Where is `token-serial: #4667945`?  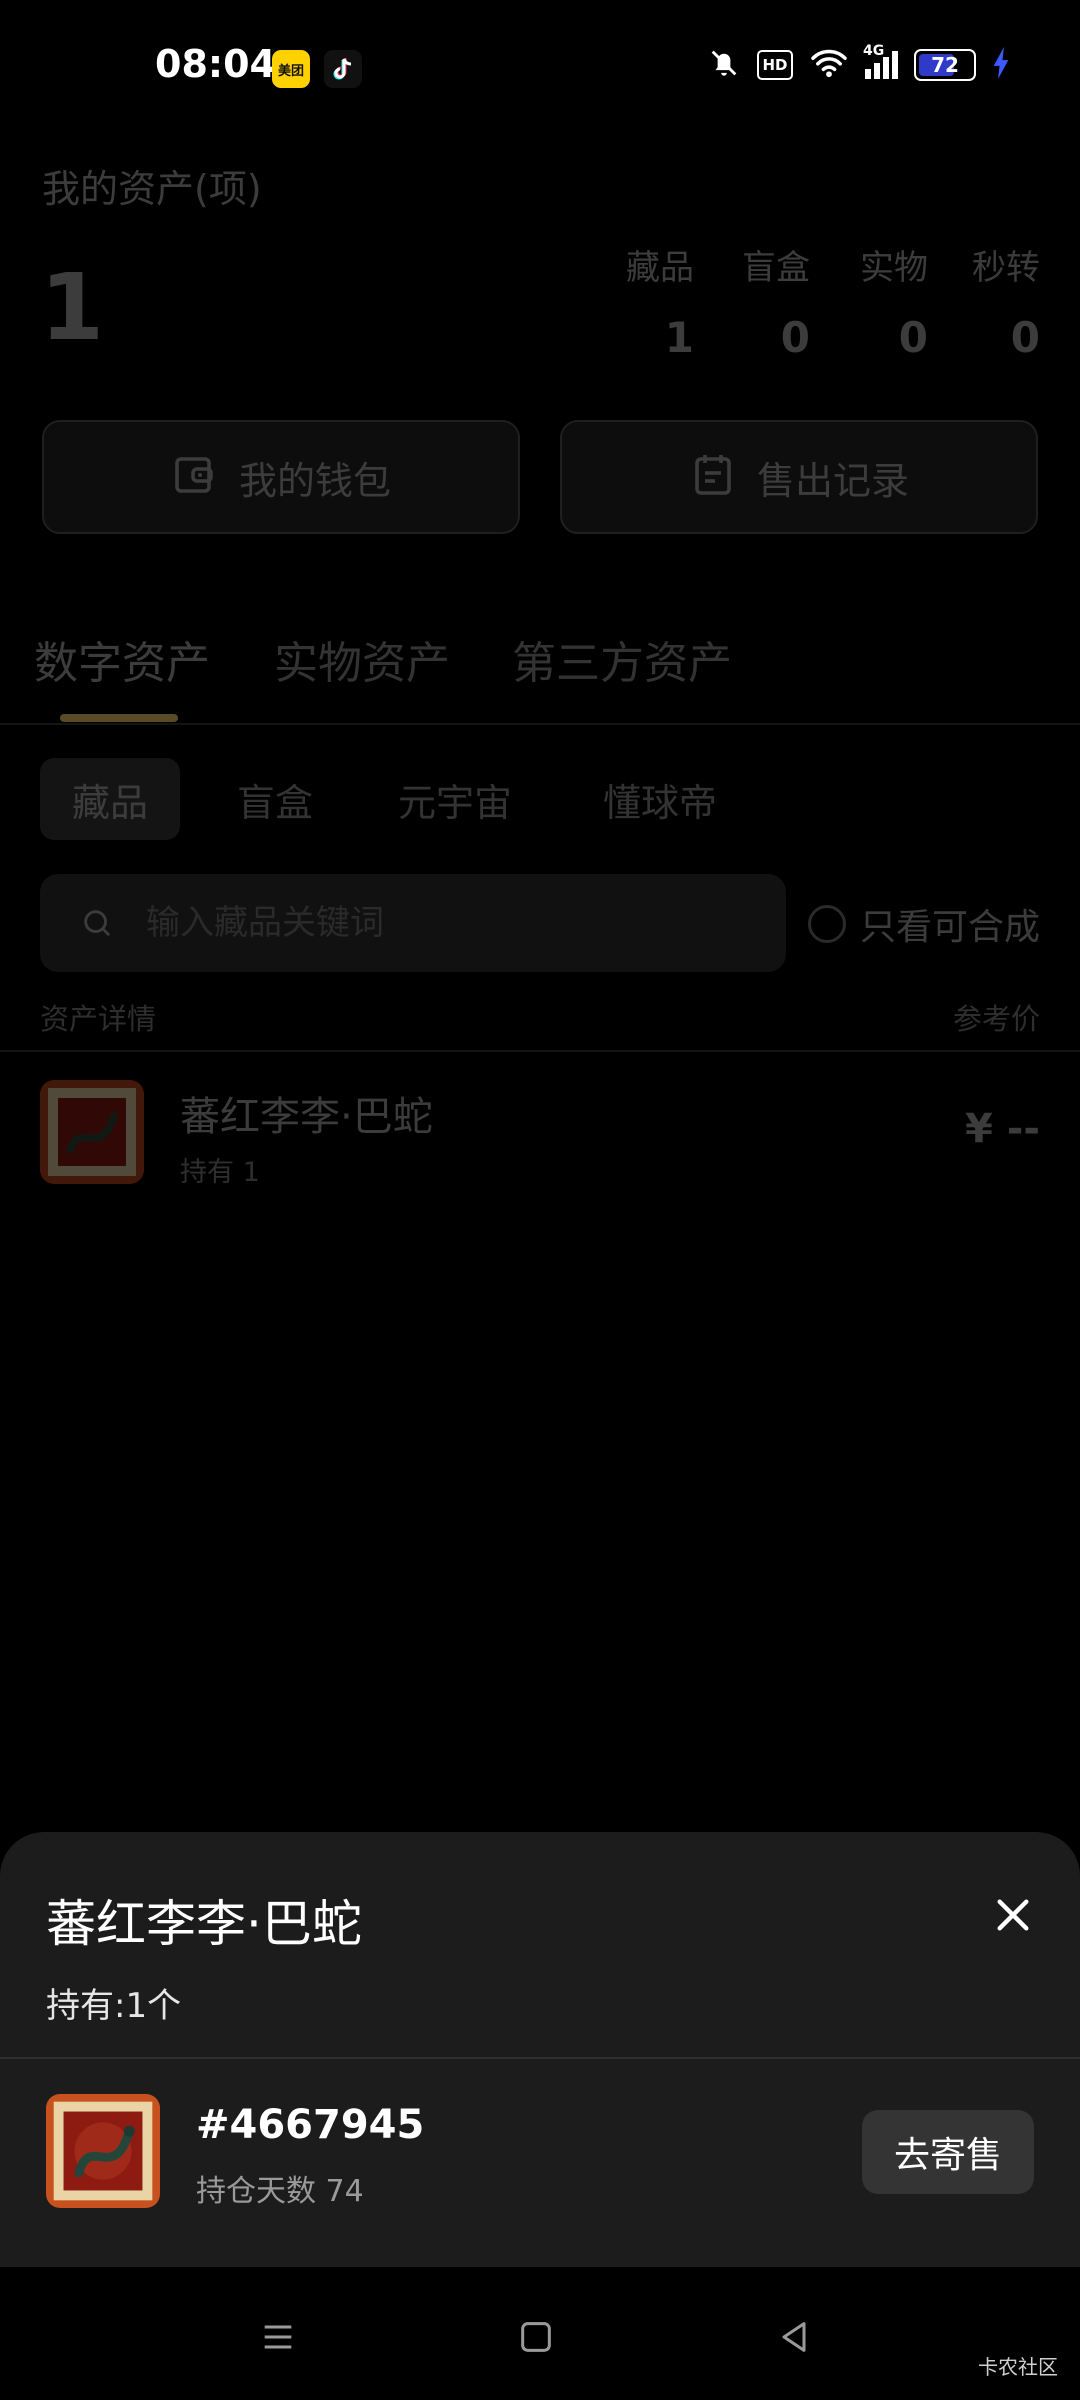 token-serial: #4667945 is located at coordinates (310, 2125).